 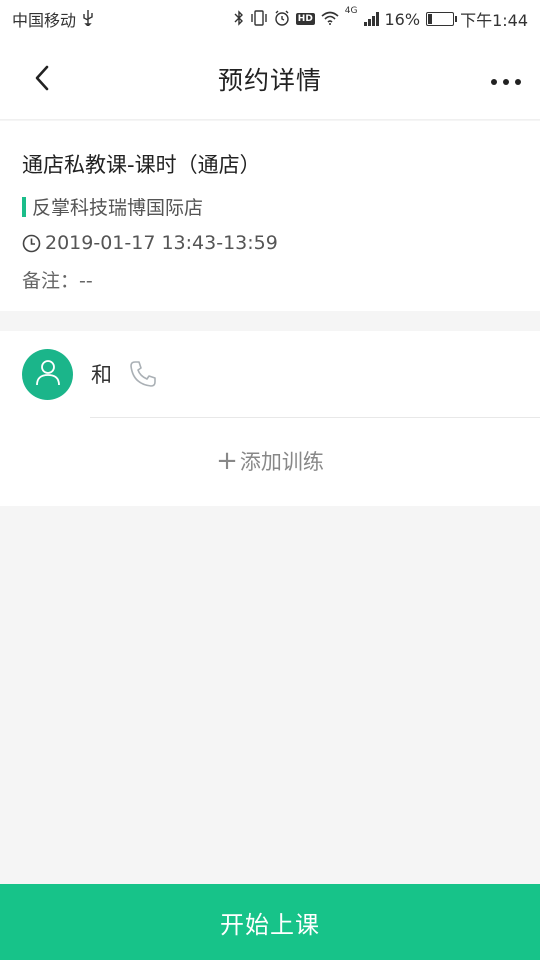 I want to click on bluetooth-icon, so click(x=239, y=19).